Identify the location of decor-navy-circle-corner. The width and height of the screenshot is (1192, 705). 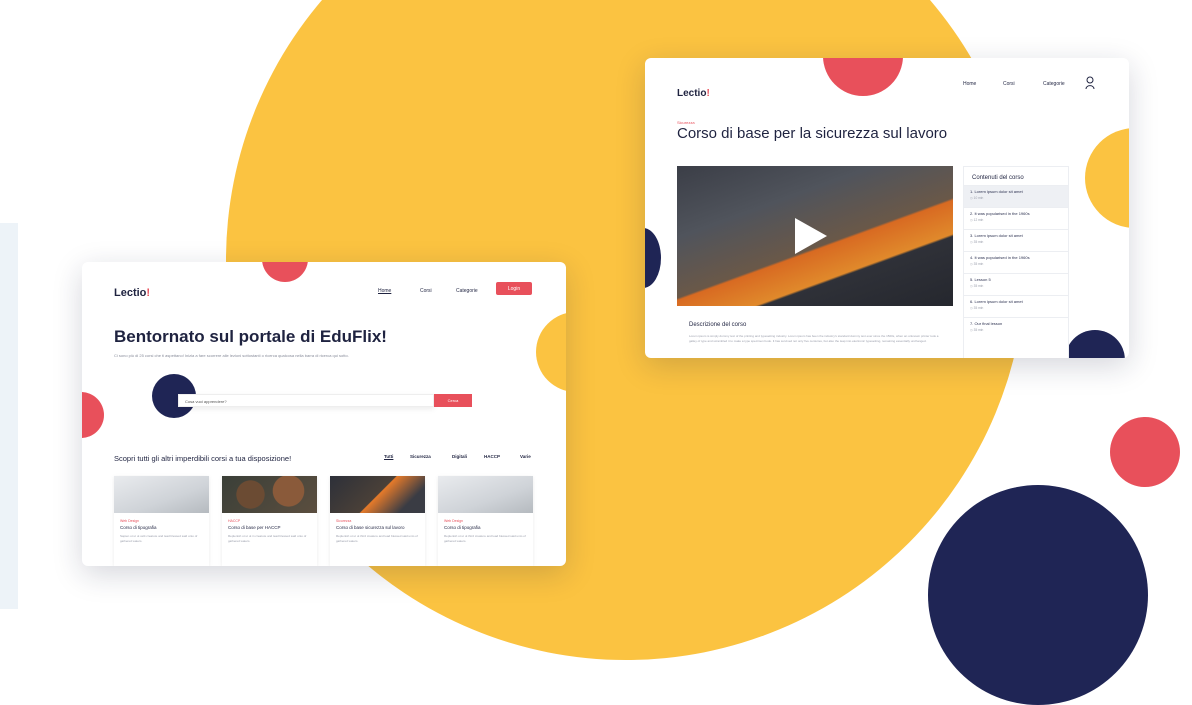
(1095, 344).